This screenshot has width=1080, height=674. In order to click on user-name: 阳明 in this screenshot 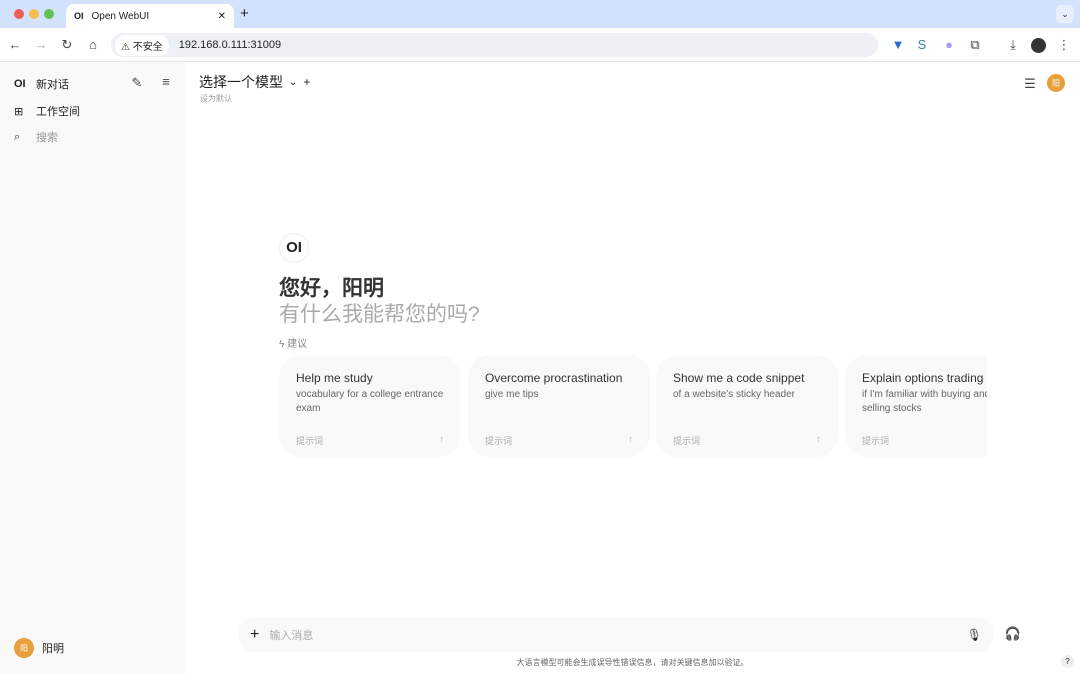, I will do `click(53, 649)`.